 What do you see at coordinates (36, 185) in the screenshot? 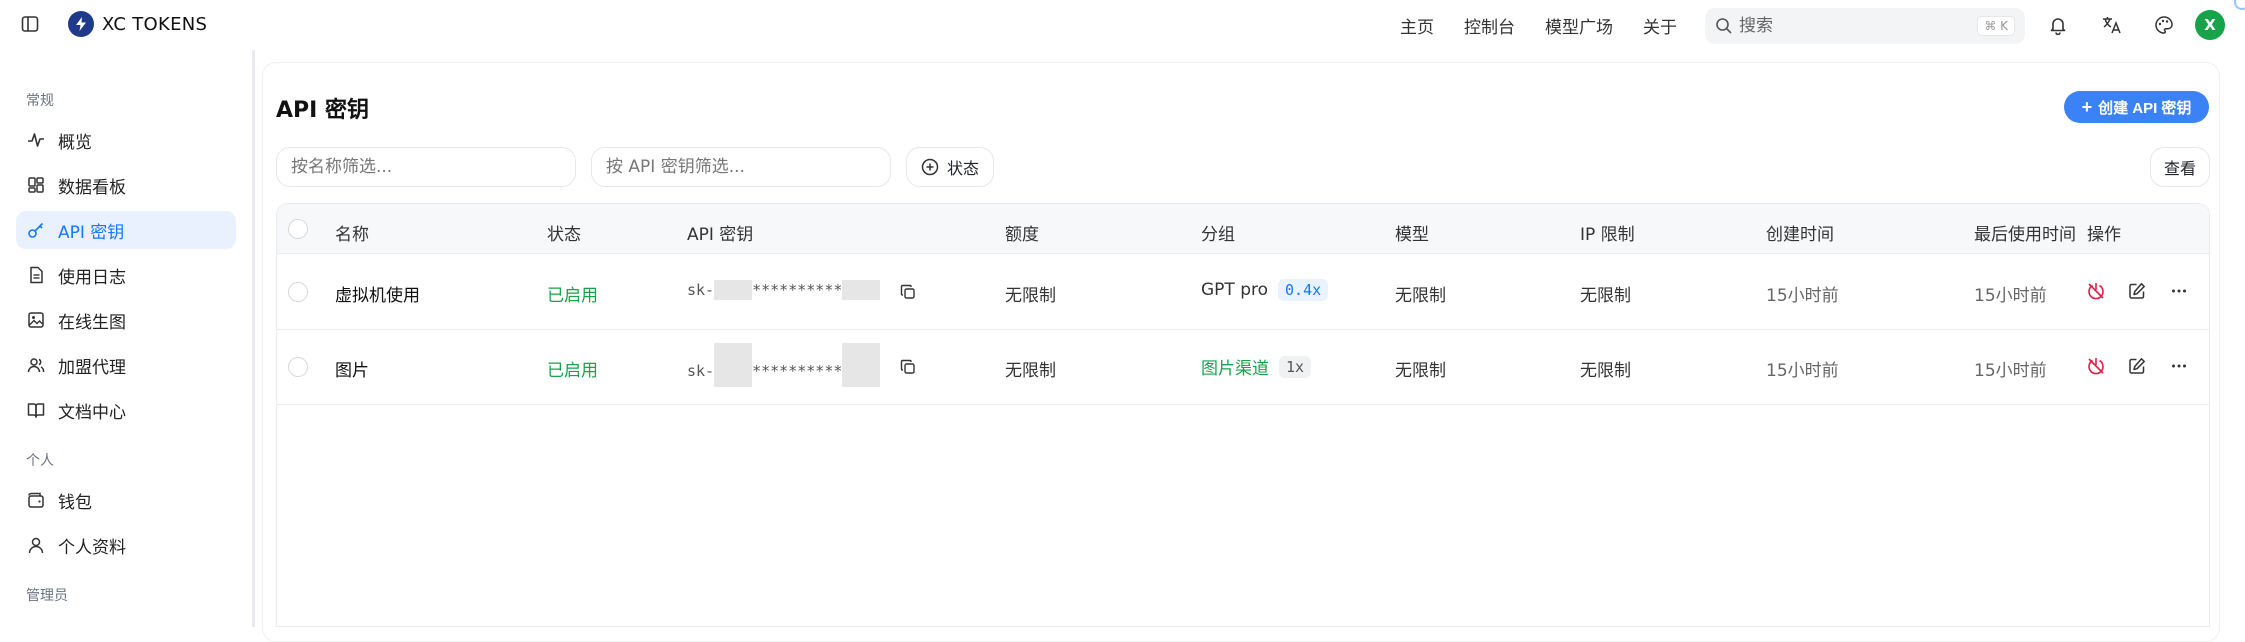
I see `dashboard-icon` at bounding box center [36, 185].